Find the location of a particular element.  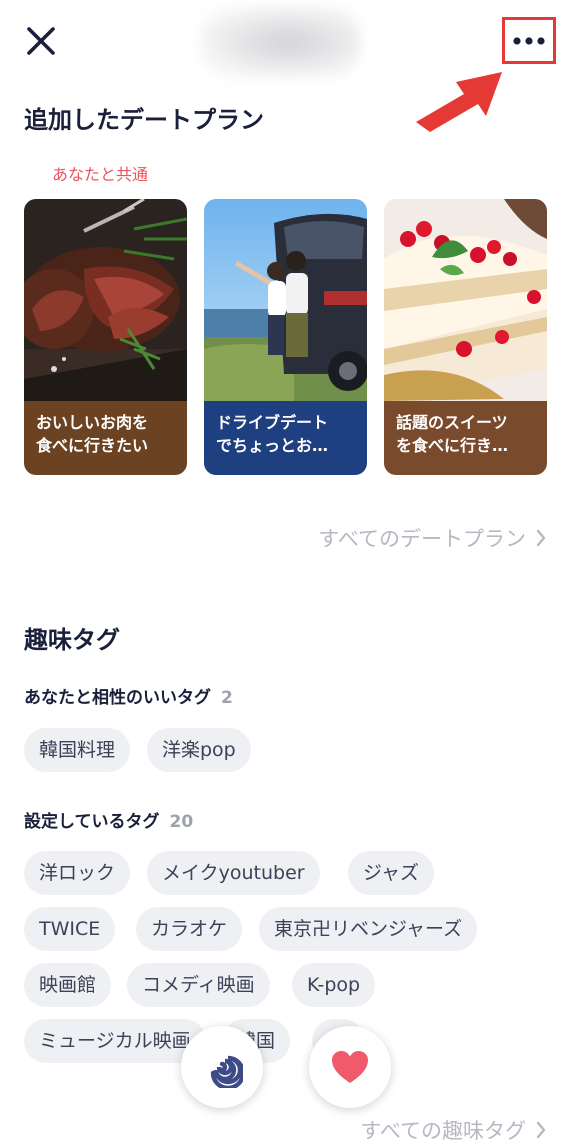

blurred-username is located at coordinates (280, 42).